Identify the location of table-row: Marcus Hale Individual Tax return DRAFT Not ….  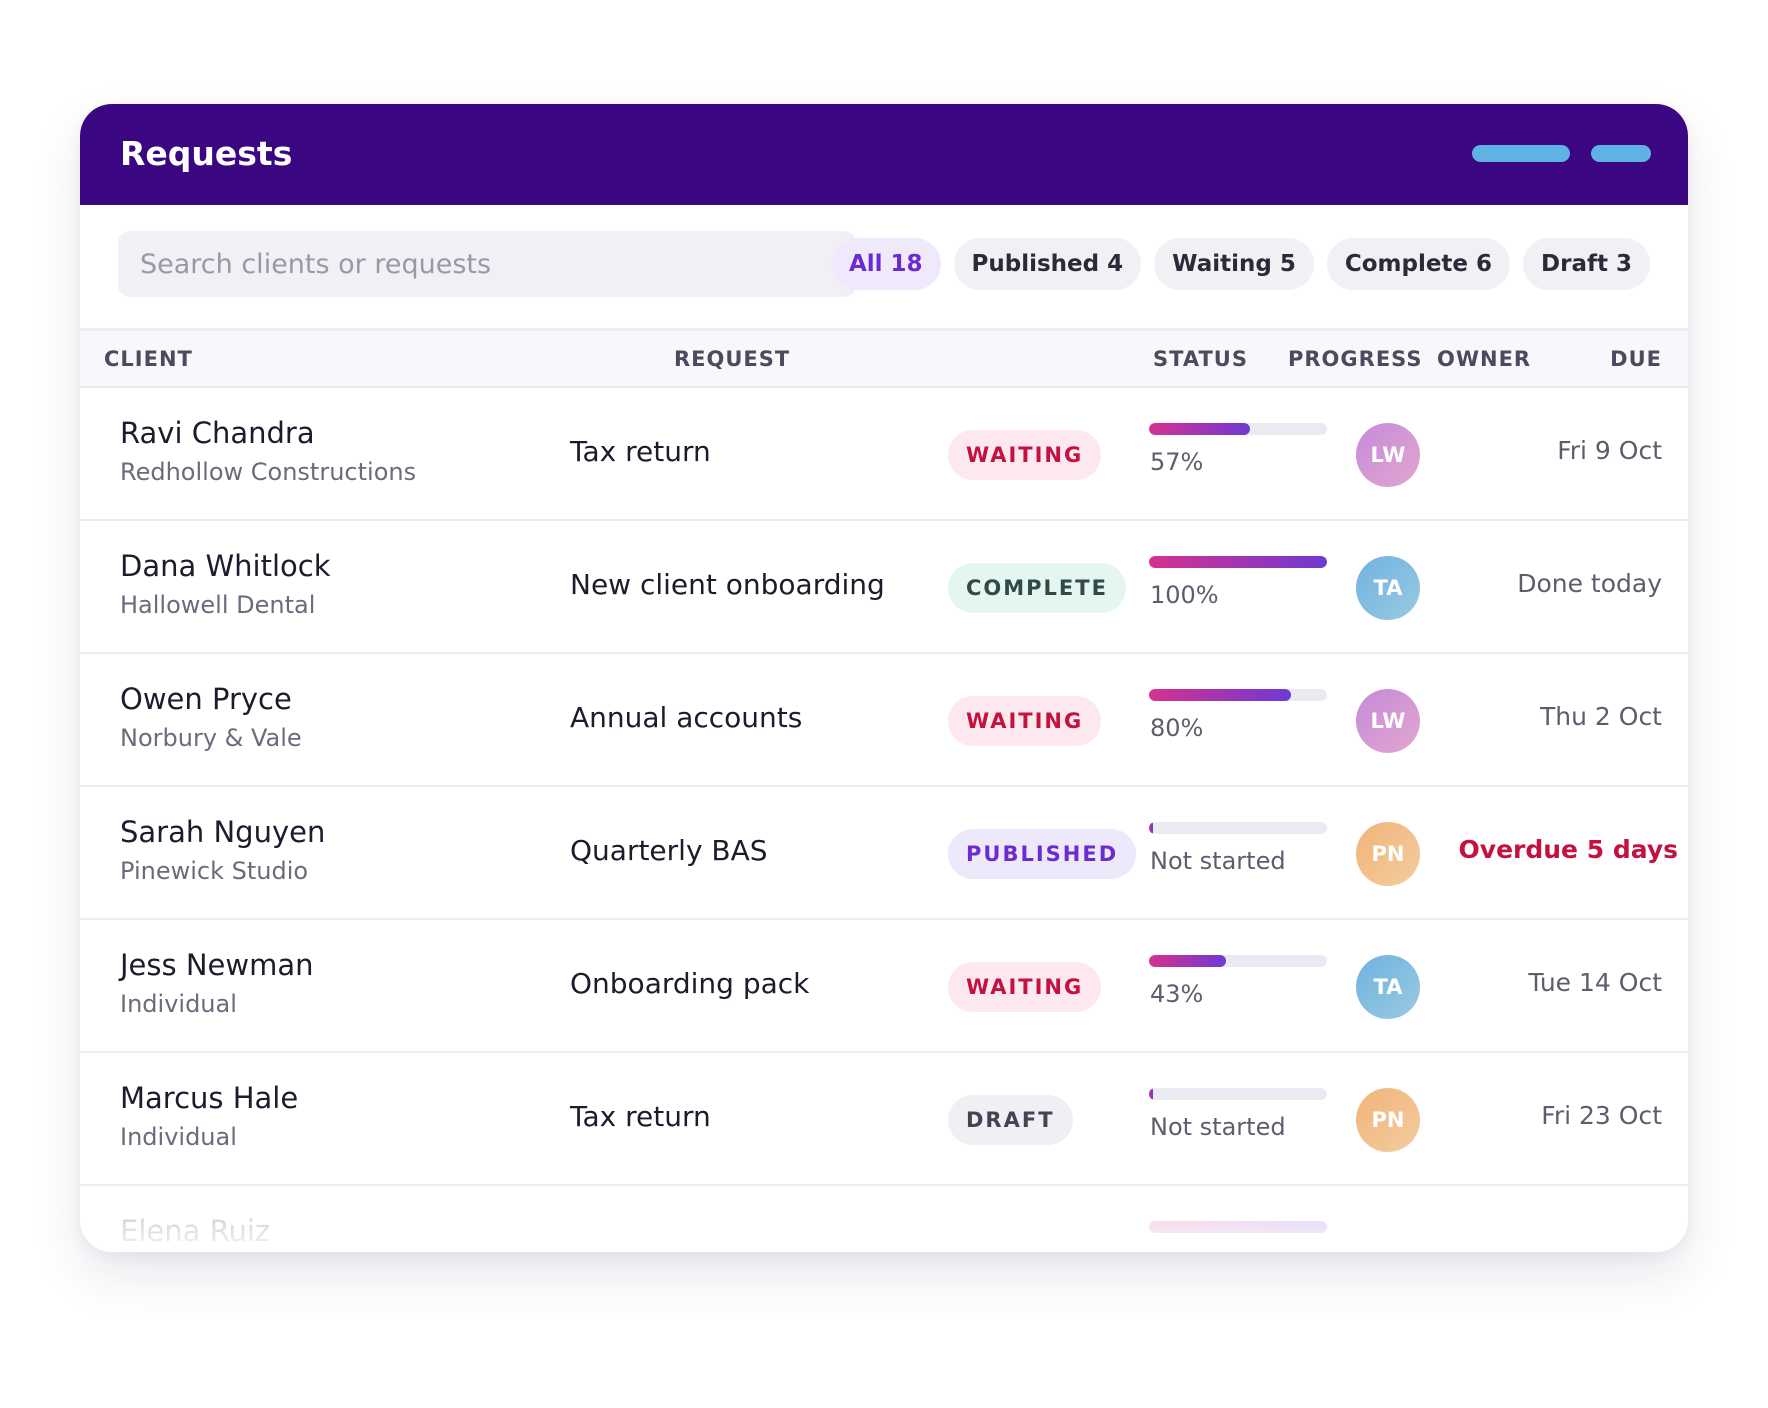
(884, 1119).